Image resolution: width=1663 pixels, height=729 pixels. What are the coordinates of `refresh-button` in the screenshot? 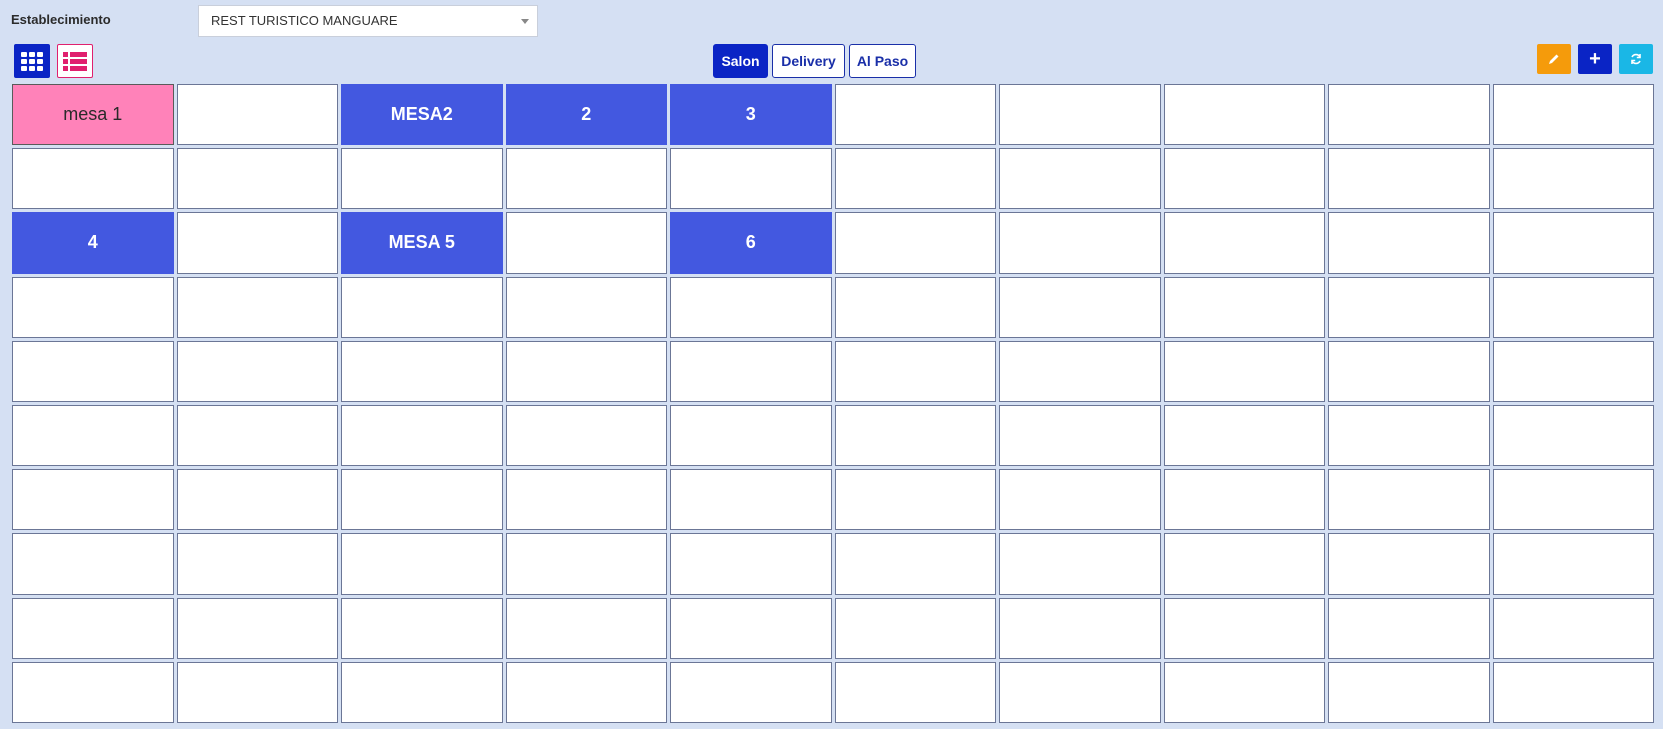 It's located at (1636, 59).